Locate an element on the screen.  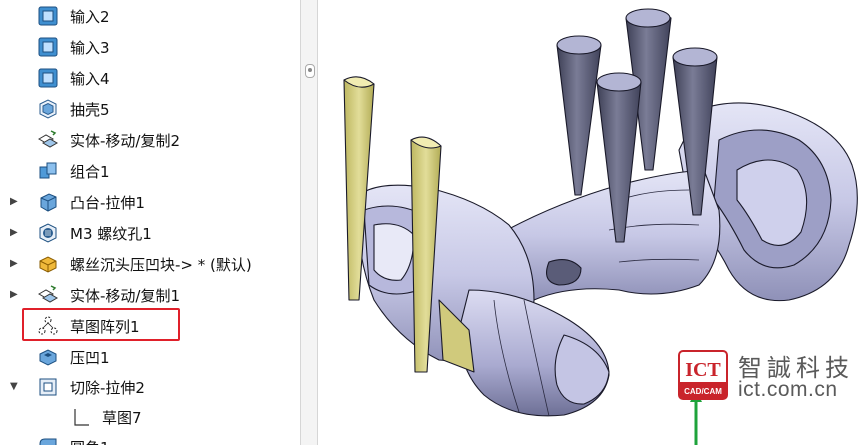
tree-item-import4: 输入4 is located at coordinates (150, 78).